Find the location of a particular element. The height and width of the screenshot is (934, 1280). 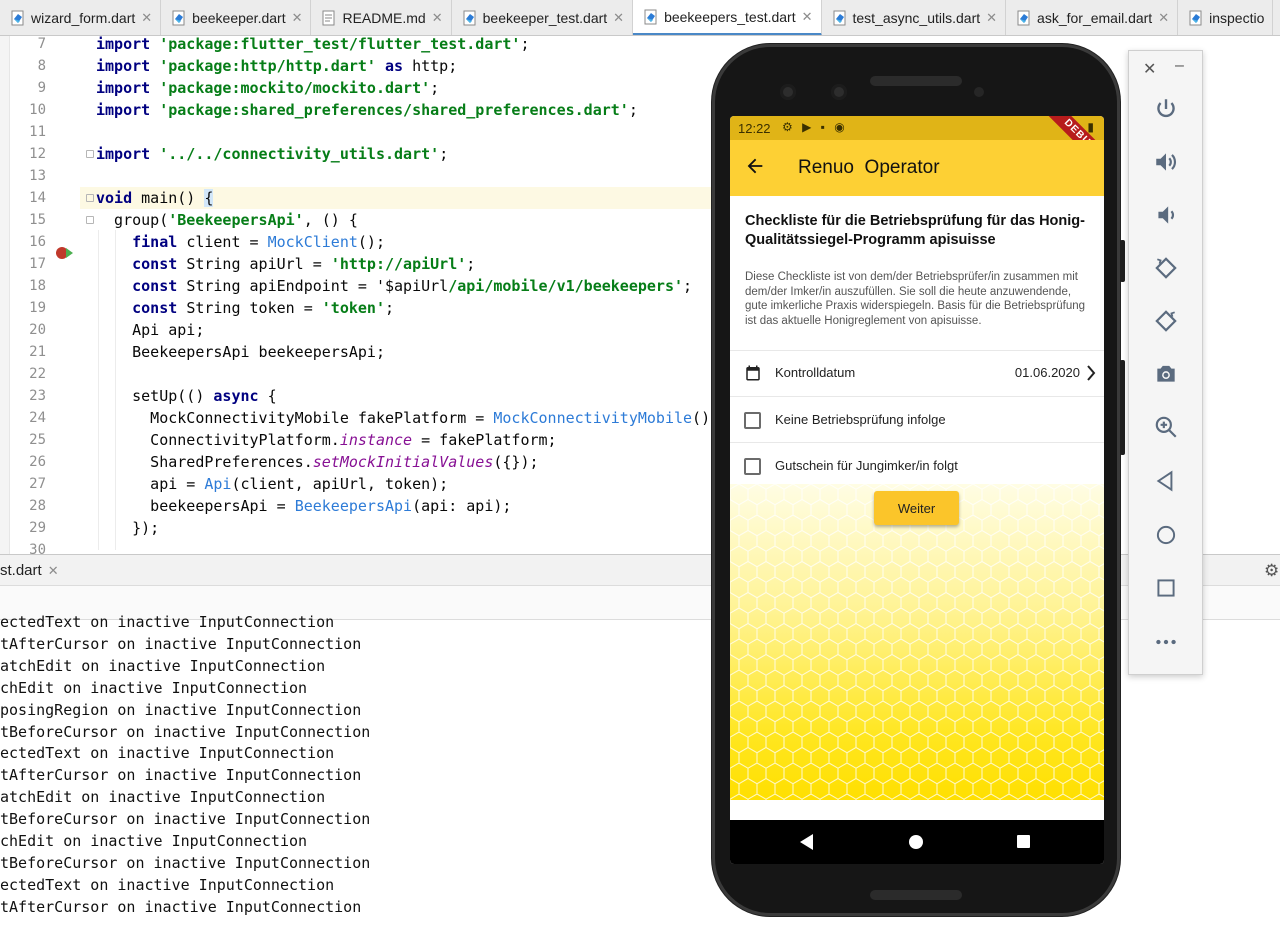

line-number: 18 is located at coordinates (37, 286).